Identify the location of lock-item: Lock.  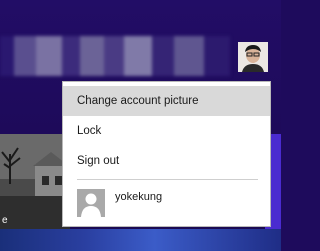
(166, 131).